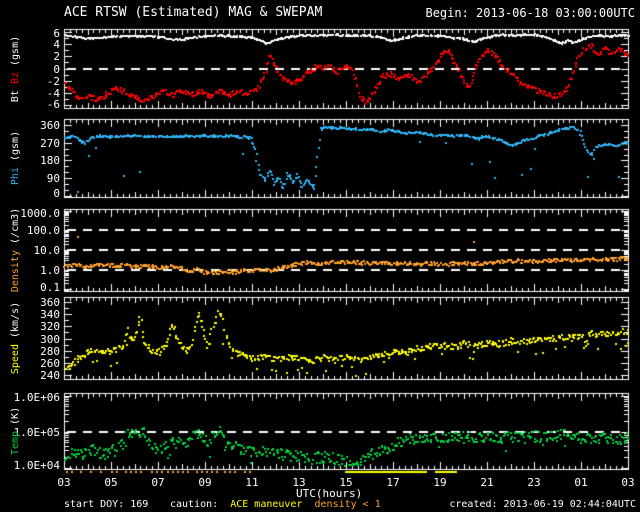 This screenshot has width=640, height=512. I want to click on y-axis-title-part: (km/s), so click(15, 319).